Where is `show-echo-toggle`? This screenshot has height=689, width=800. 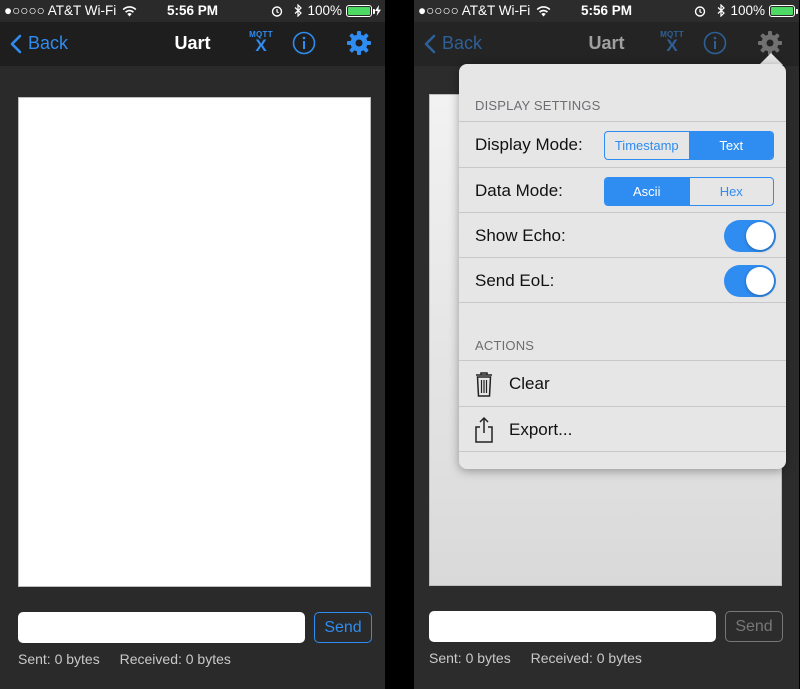 show-echo-toggle is located at coordinates (750, 236).